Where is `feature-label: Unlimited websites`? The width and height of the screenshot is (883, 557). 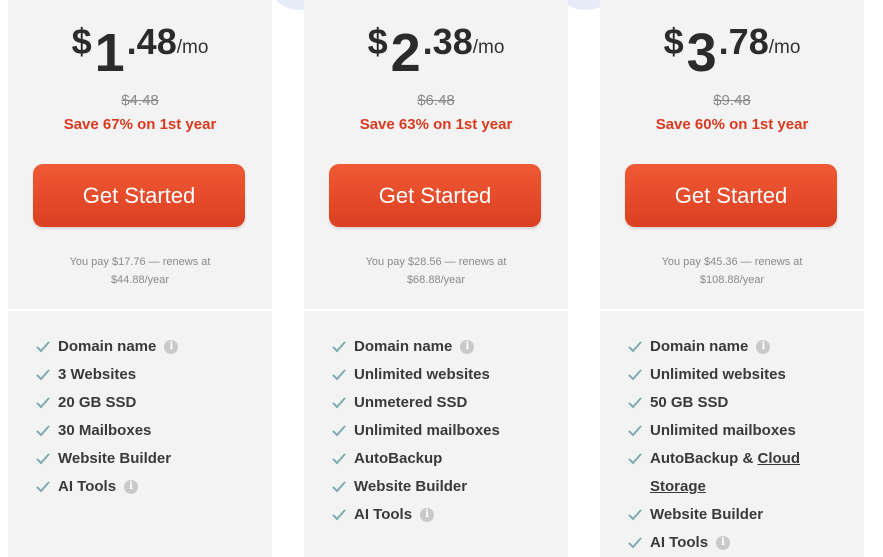 feature-label: Unlimited websites is located at coordinates (718, 374).